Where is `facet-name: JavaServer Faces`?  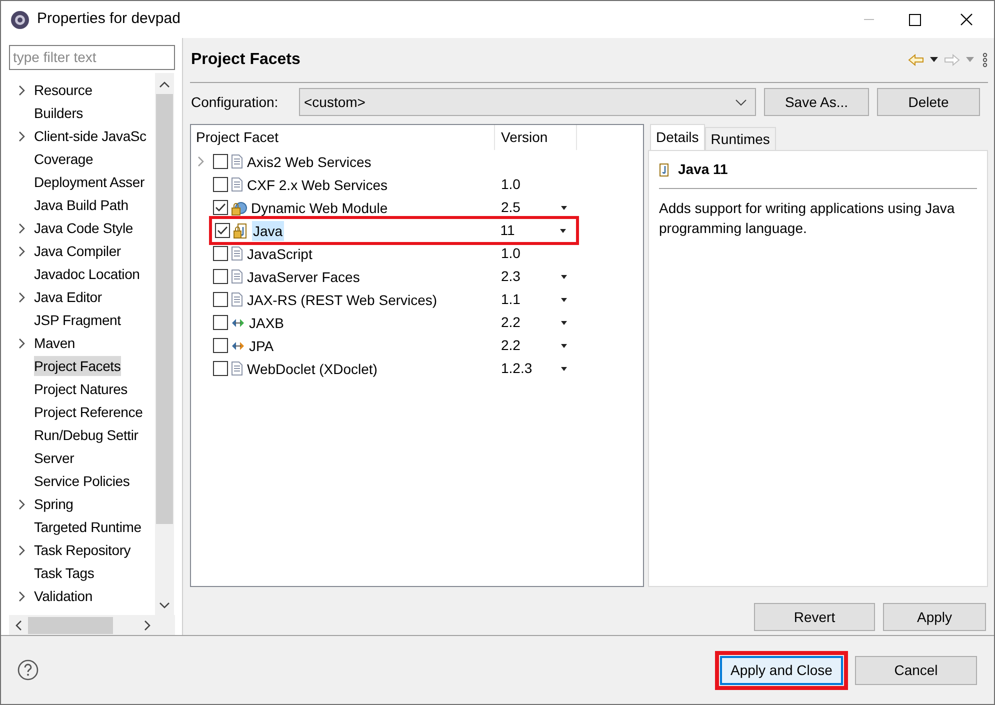 facet-name: JavaServer Faces is located at coordinates (303, 276).